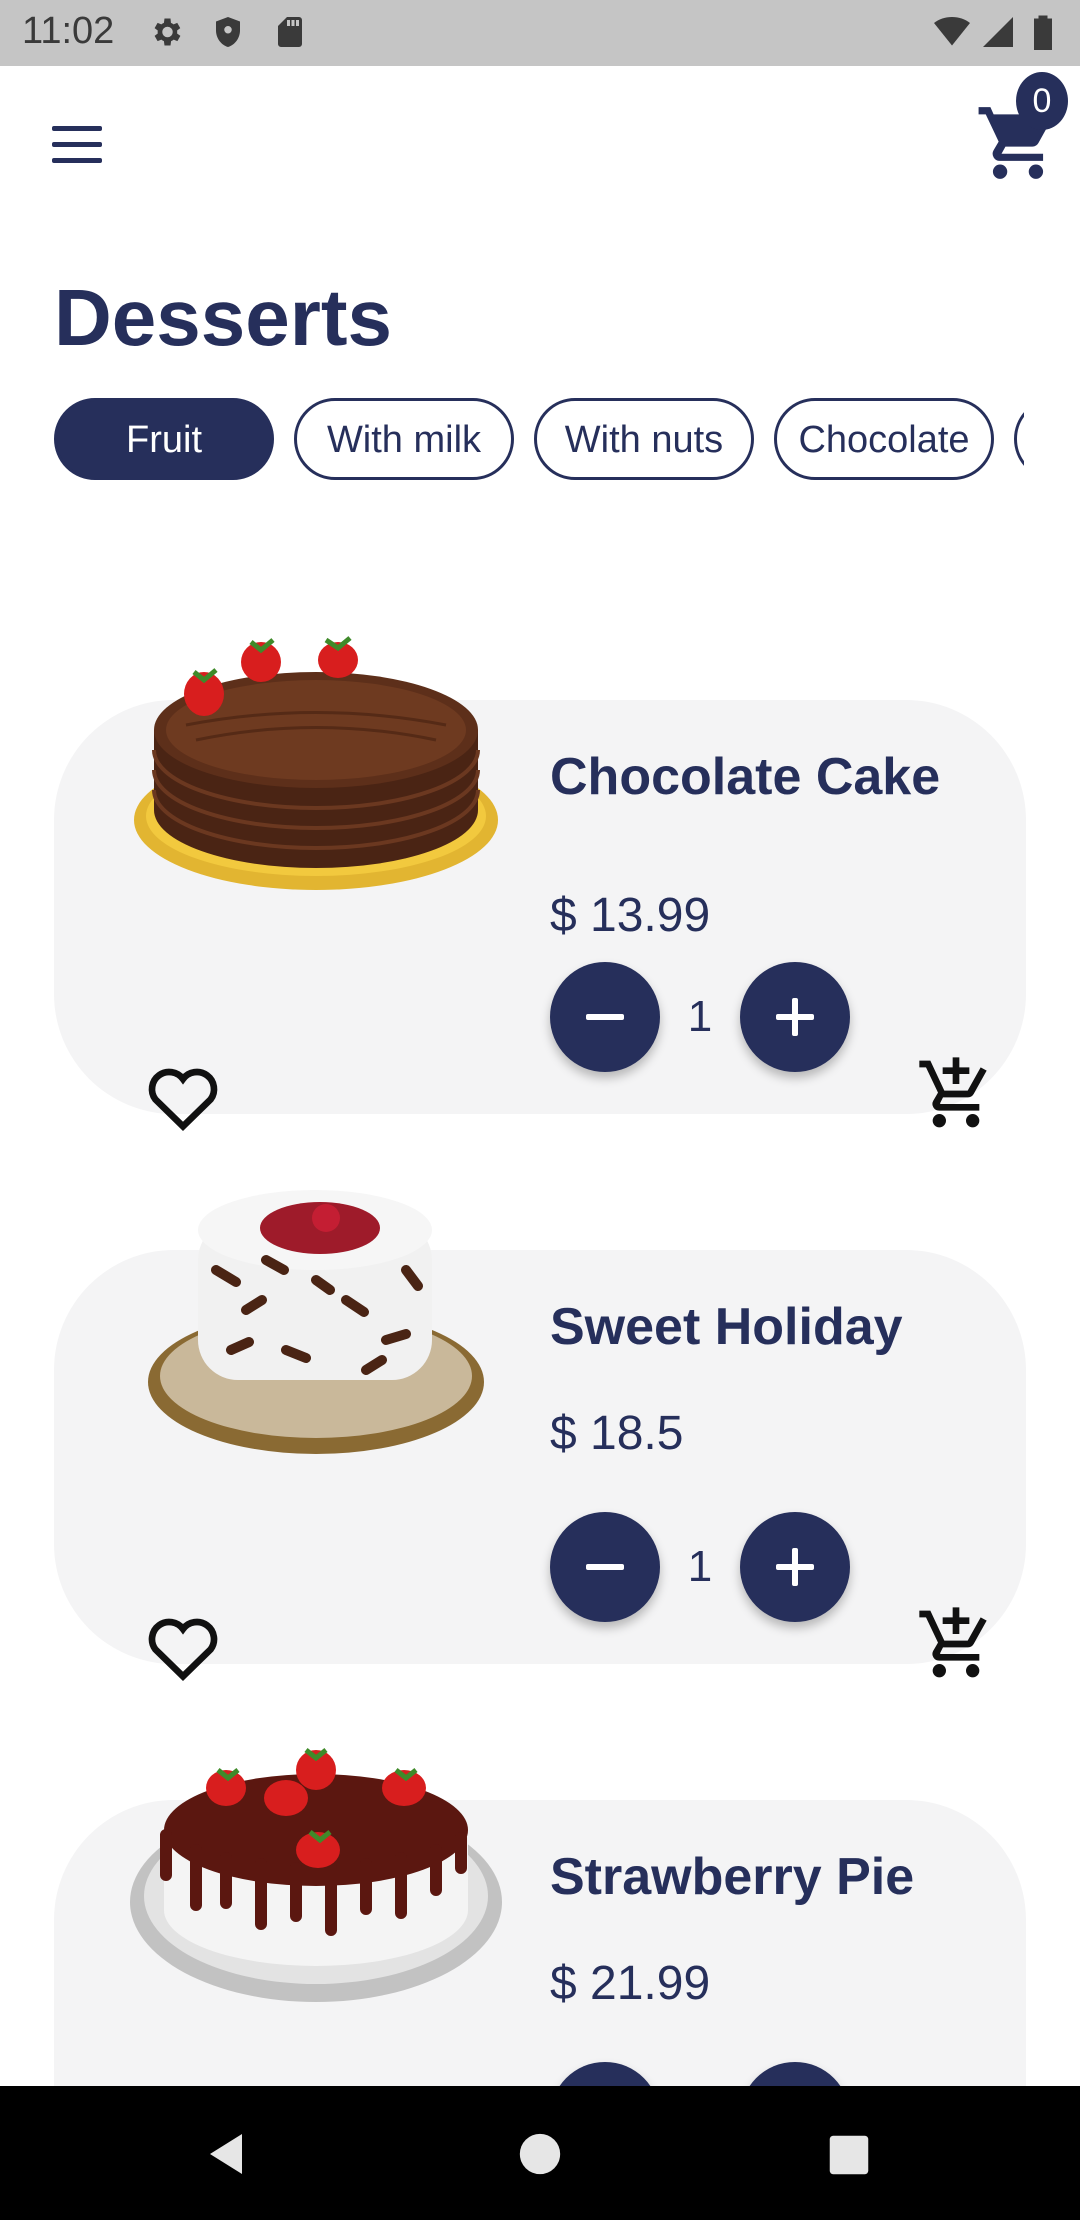 The width and height of the screenshot is (1080, 2220). I want to click on system-navigation-bar, so click(540, 2153).